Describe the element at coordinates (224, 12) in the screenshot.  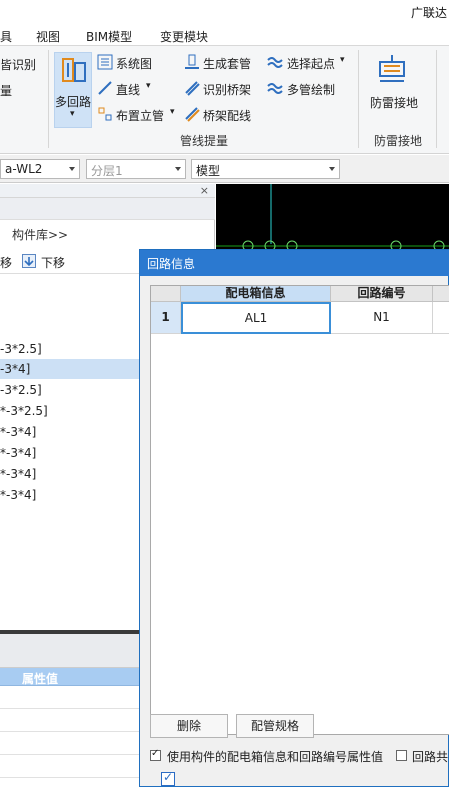
I see `title-bar: 广联达` at that location.